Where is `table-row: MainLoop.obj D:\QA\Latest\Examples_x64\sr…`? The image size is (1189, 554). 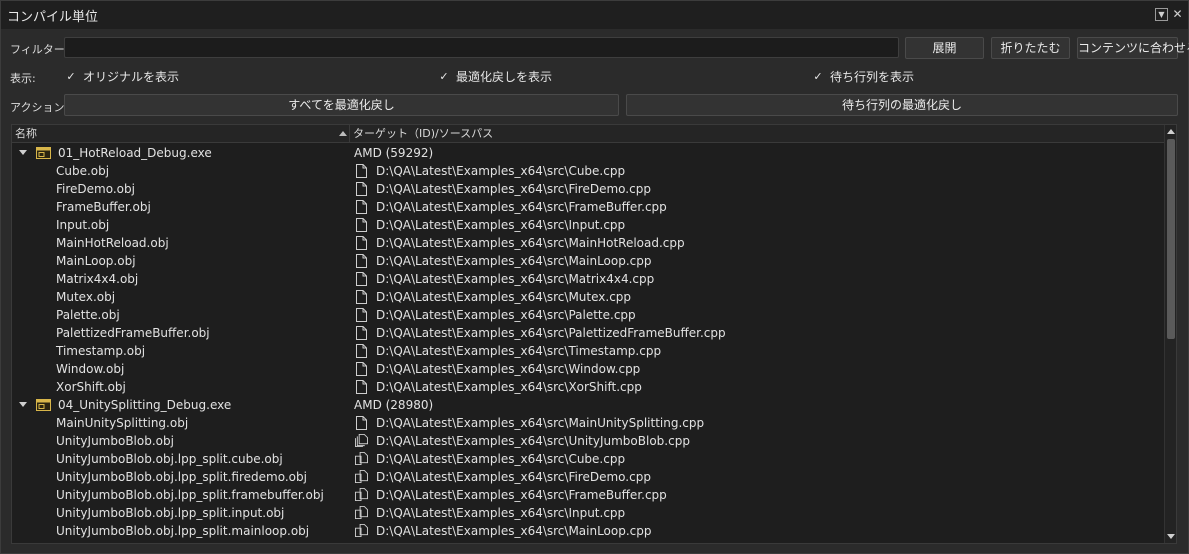 table-row: MainLoop.obj D:\QA\Latest\Examples_x64\sr… is located at coordinates (588, 261).